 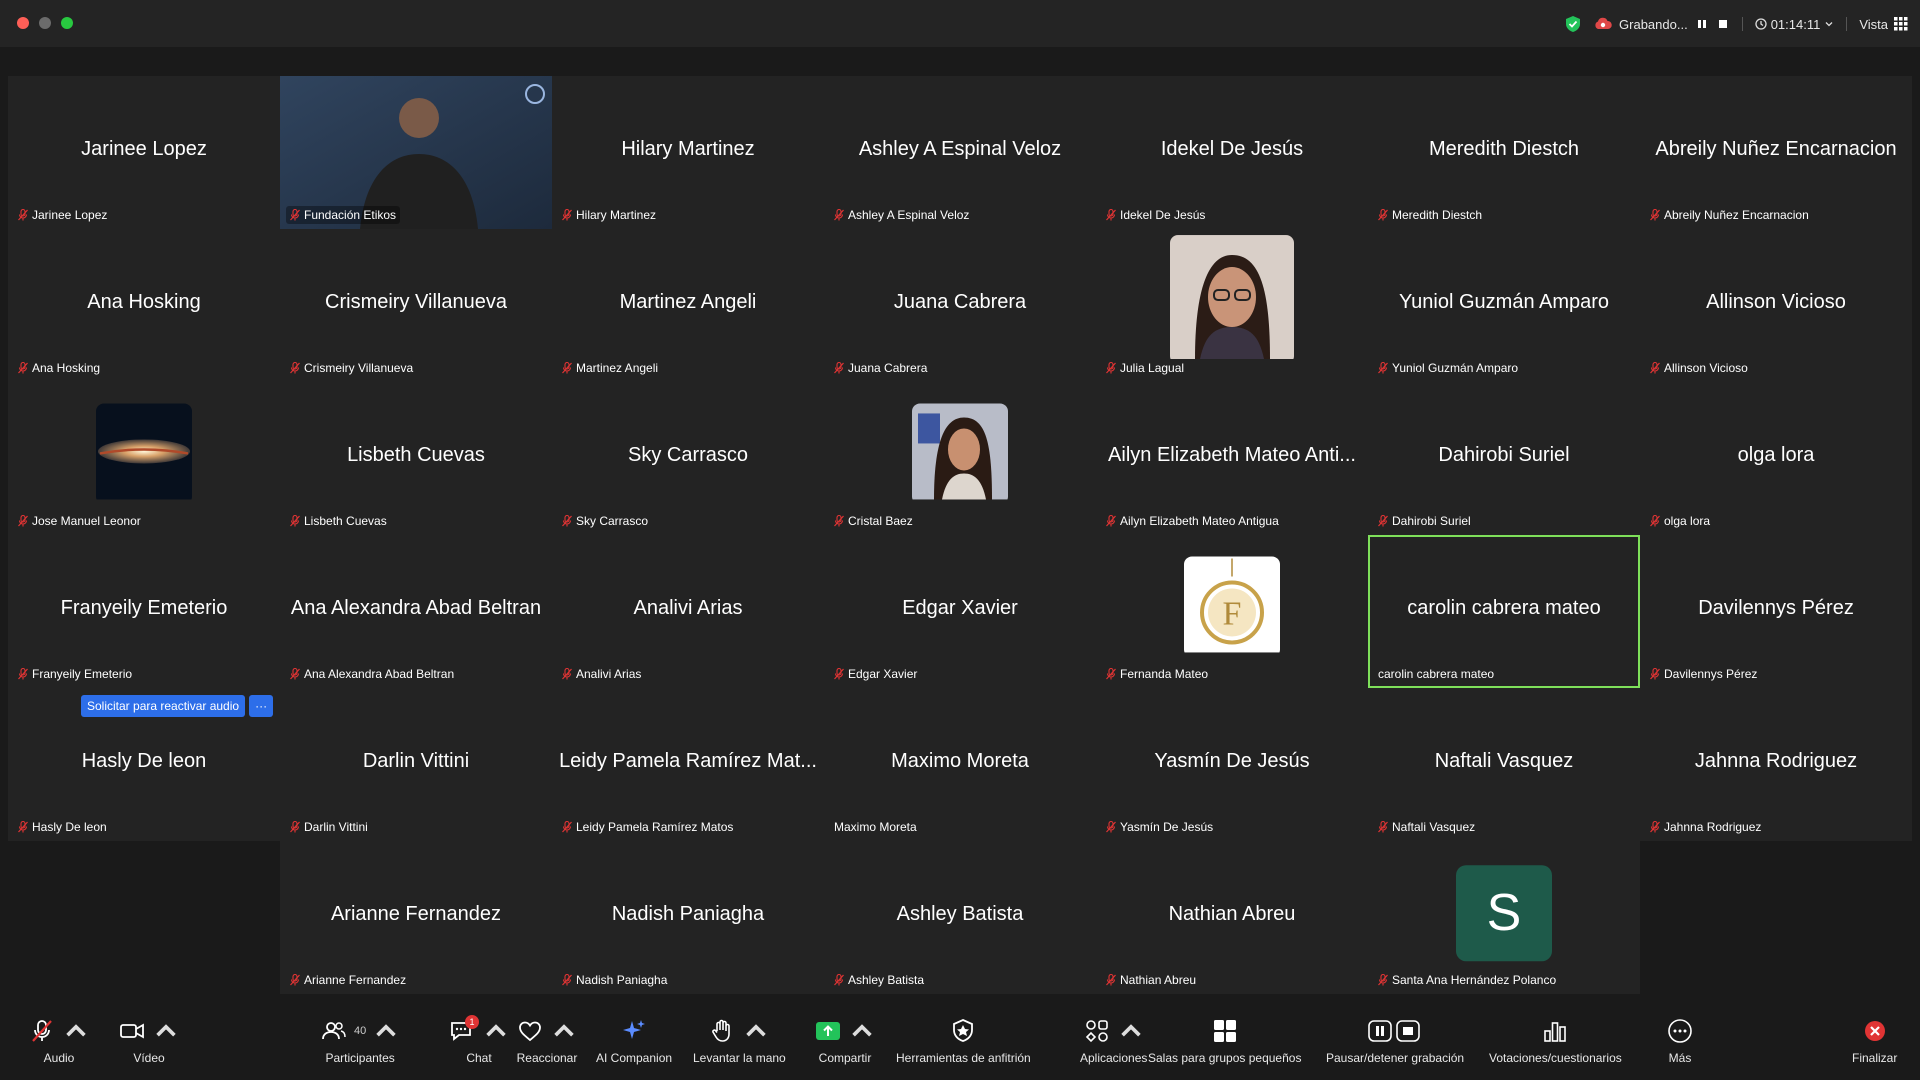 I want to click on participant-avatar, so click(x=1232, y=299).